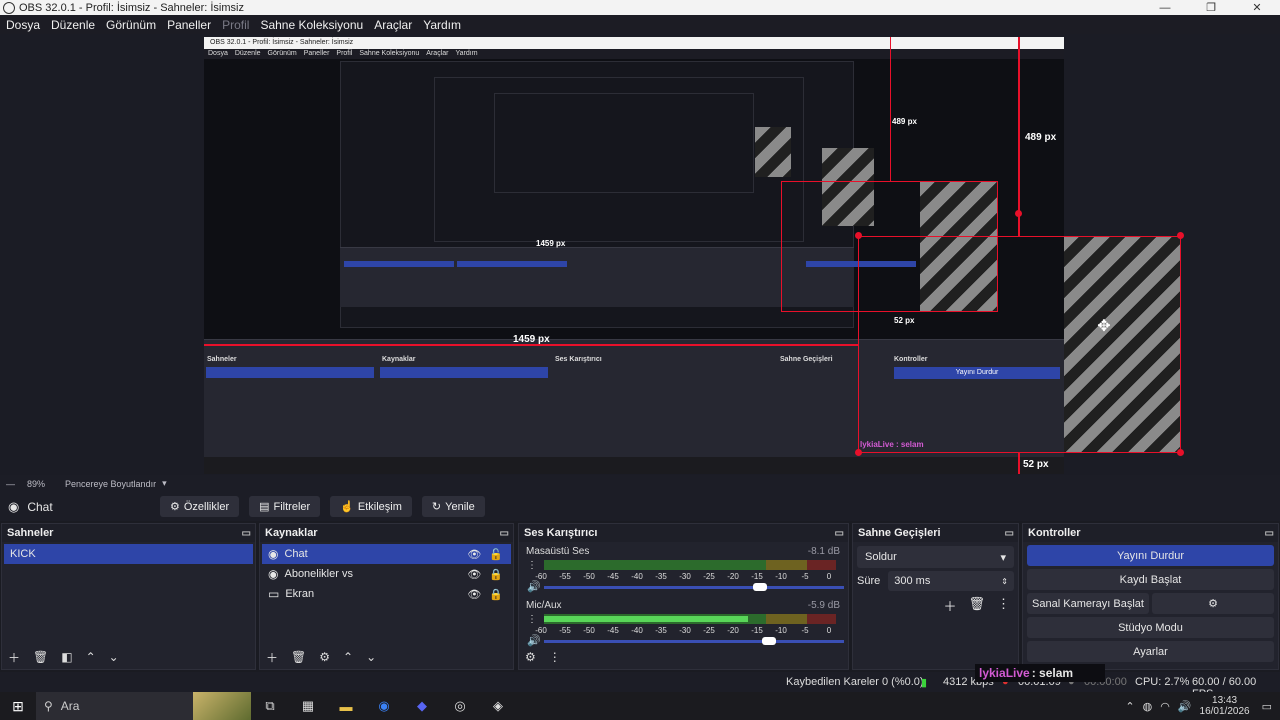  Describe the element at coordinates (143, 706) in the screenshot. I see `taskbar-search: ⚲ Ara` at that location.